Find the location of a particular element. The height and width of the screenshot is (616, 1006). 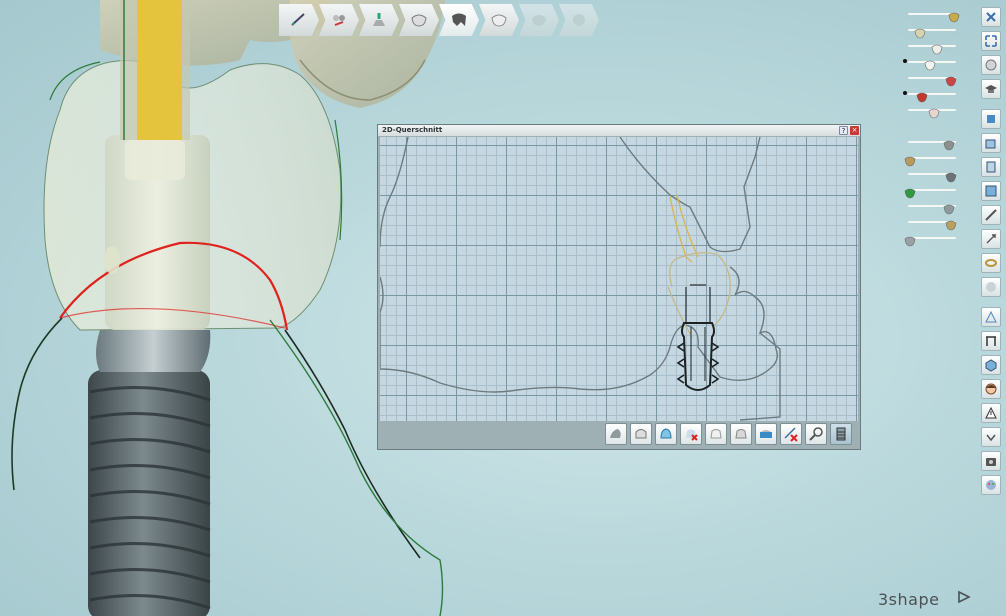

cube-icon is located at coordinates (991, 365).